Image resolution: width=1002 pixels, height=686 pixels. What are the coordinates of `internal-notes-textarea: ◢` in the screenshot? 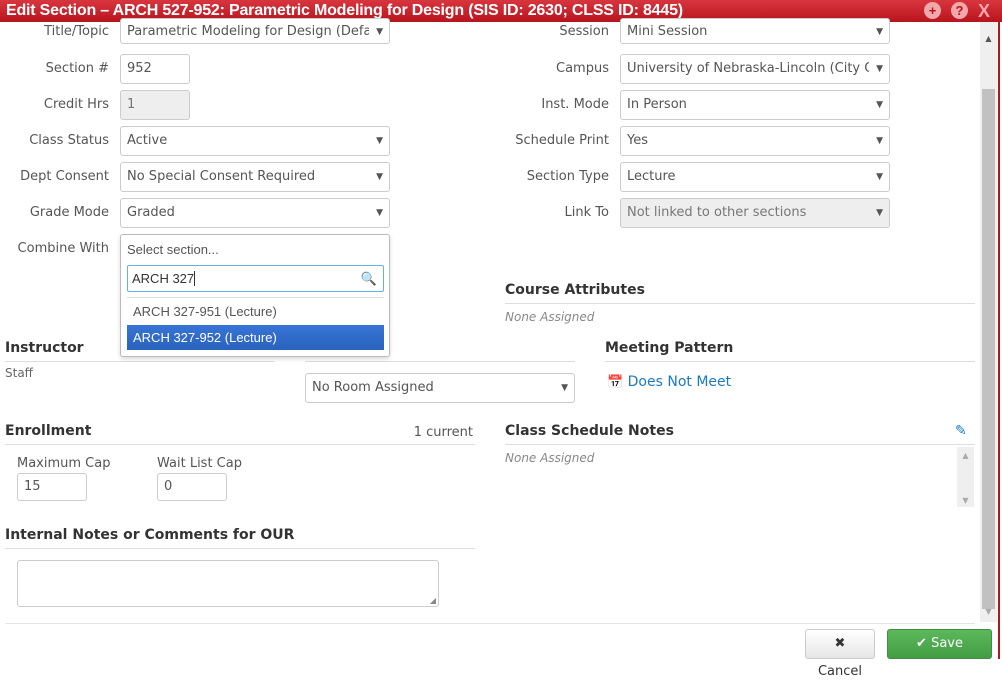 It's located at (228, 583).